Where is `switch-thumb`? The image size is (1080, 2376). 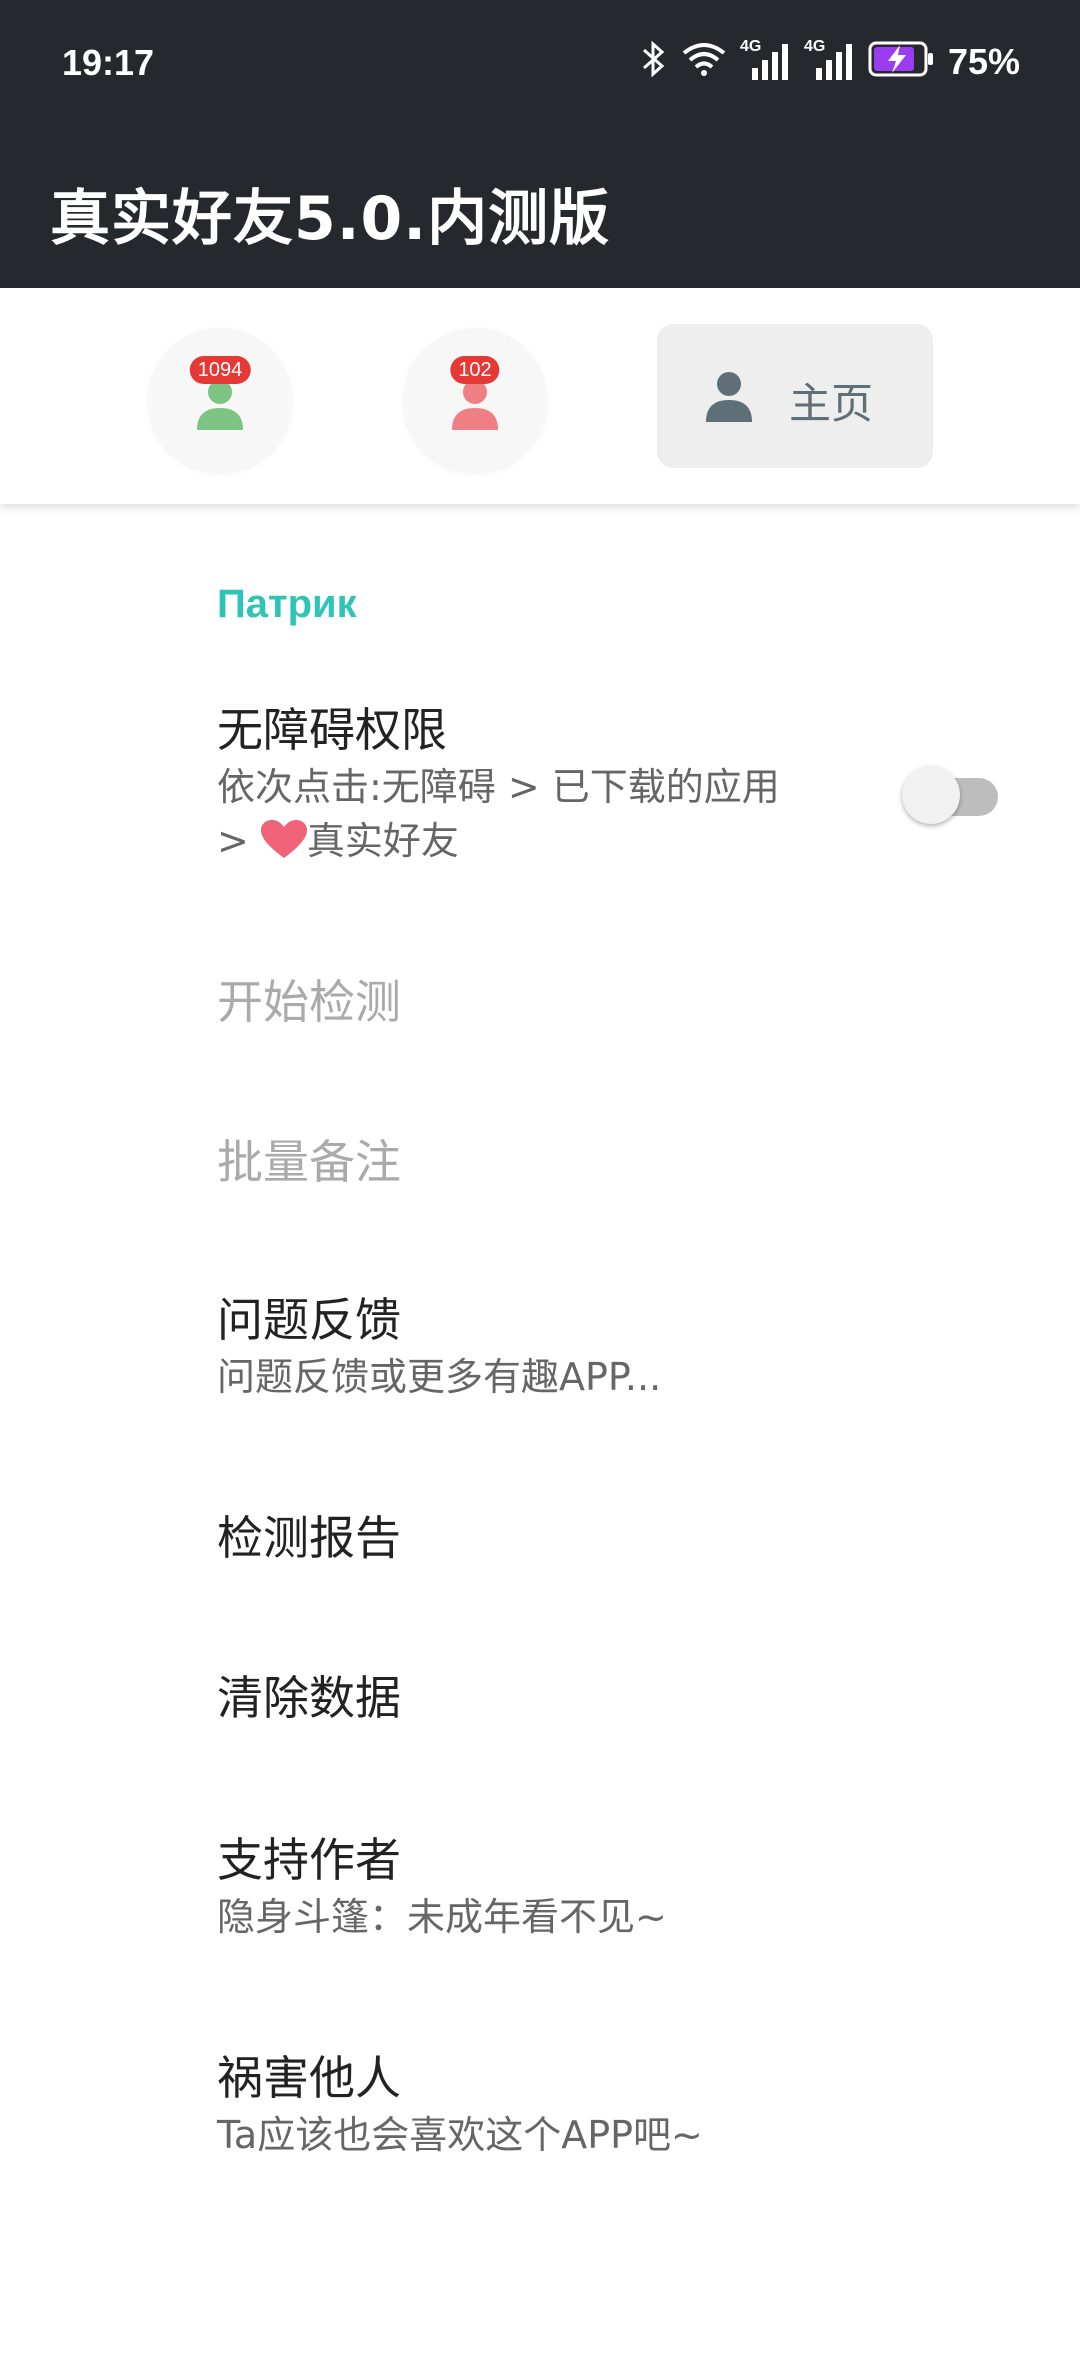 switch-thumb is located at coordinates (931, 795).